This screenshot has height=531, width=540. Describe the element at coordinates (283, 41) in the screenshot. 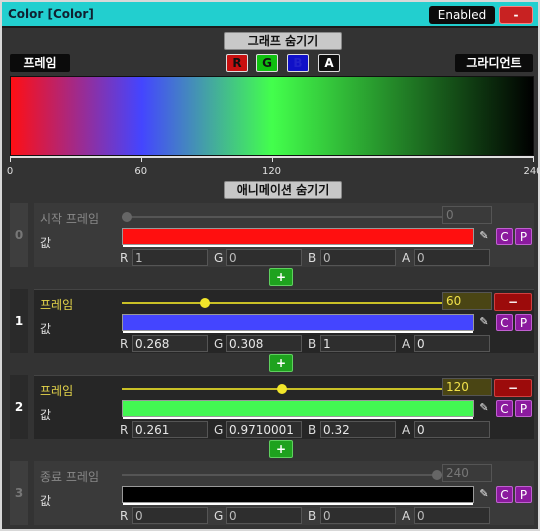

I see `graph-toggle-button: 그래프 숨기기` at that location.